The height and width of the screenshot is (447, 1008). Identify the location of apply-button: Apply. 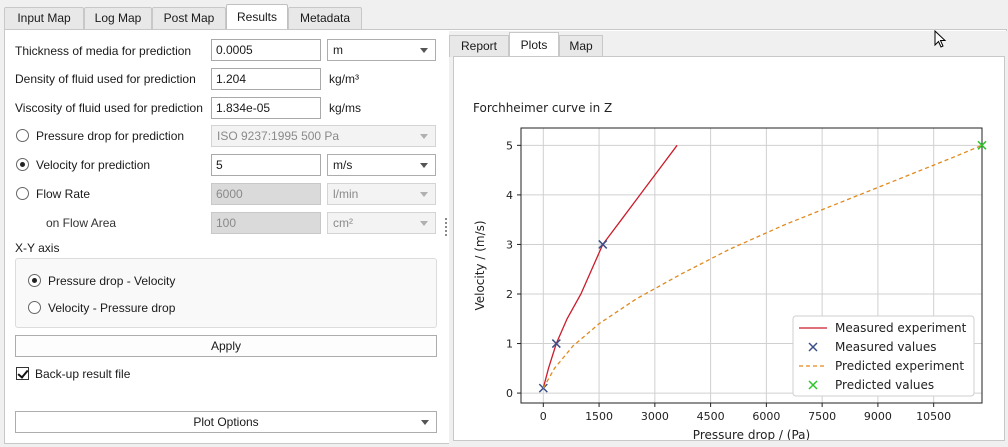
(226, 346).